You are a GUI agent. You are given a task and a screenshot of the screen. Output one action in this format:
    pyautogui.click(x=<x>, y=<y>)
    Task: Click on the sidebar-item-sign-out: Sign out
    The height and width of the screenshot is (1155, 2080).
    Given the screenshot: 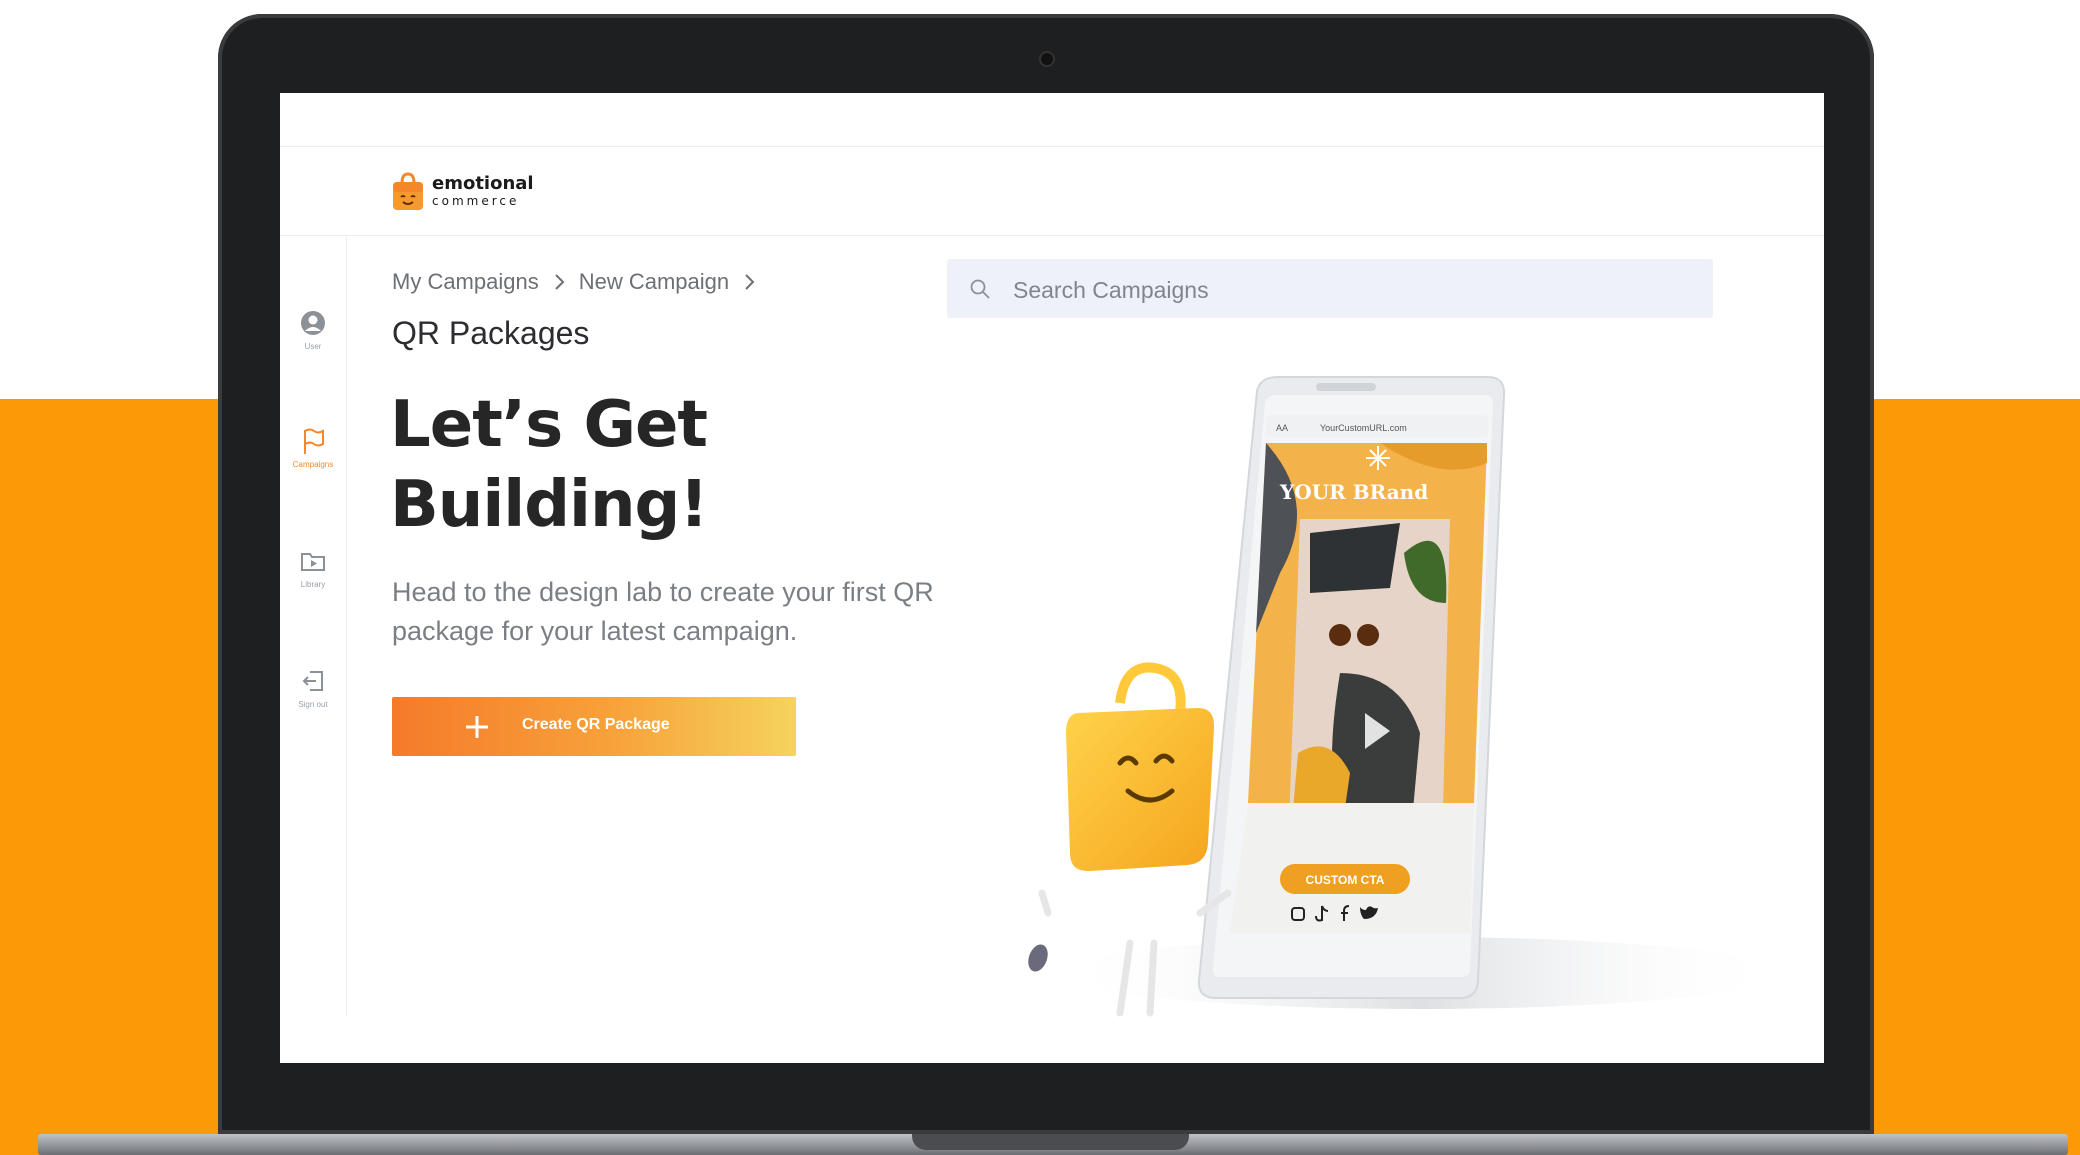 What is the action you would take?
    pyautogui.click(x=313, y=687)
    